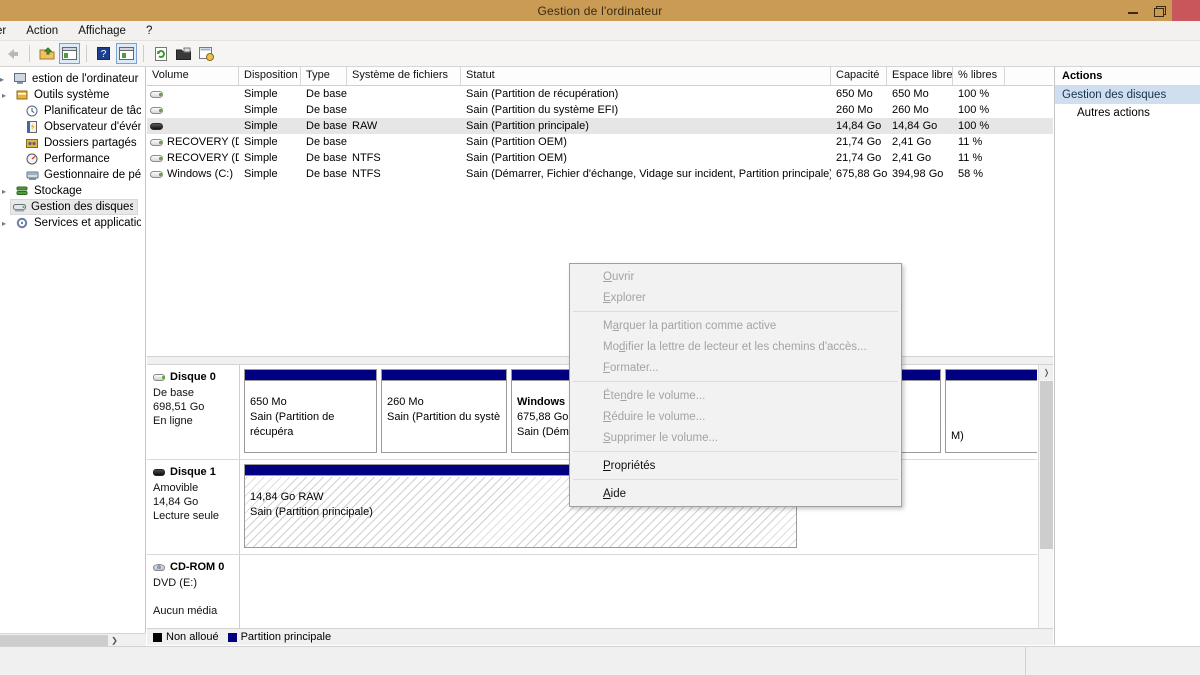  I want to click on sidebar-item-3: Observateur d'événeme, so click(72, 127).